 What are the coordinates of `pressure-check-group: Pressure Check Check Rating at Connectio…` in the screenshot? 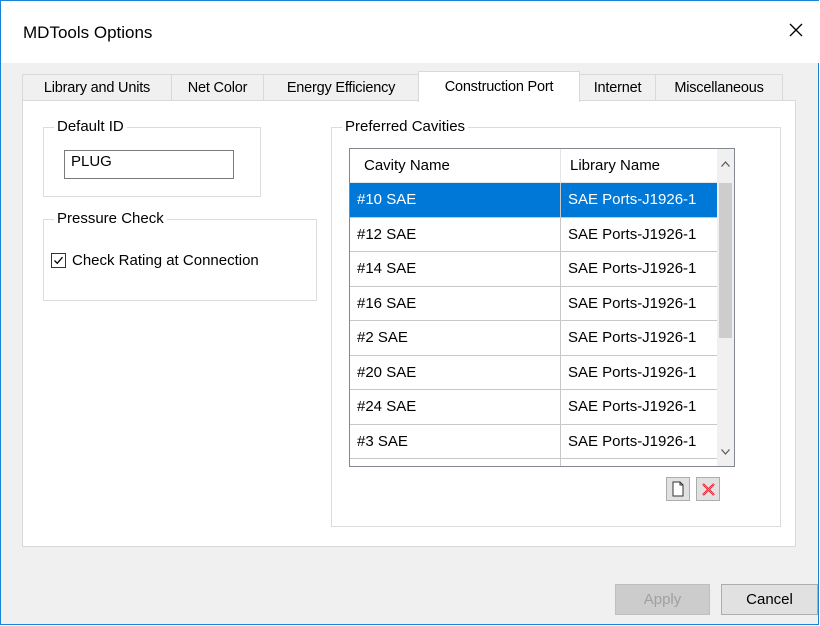 It's located at (180, 255).